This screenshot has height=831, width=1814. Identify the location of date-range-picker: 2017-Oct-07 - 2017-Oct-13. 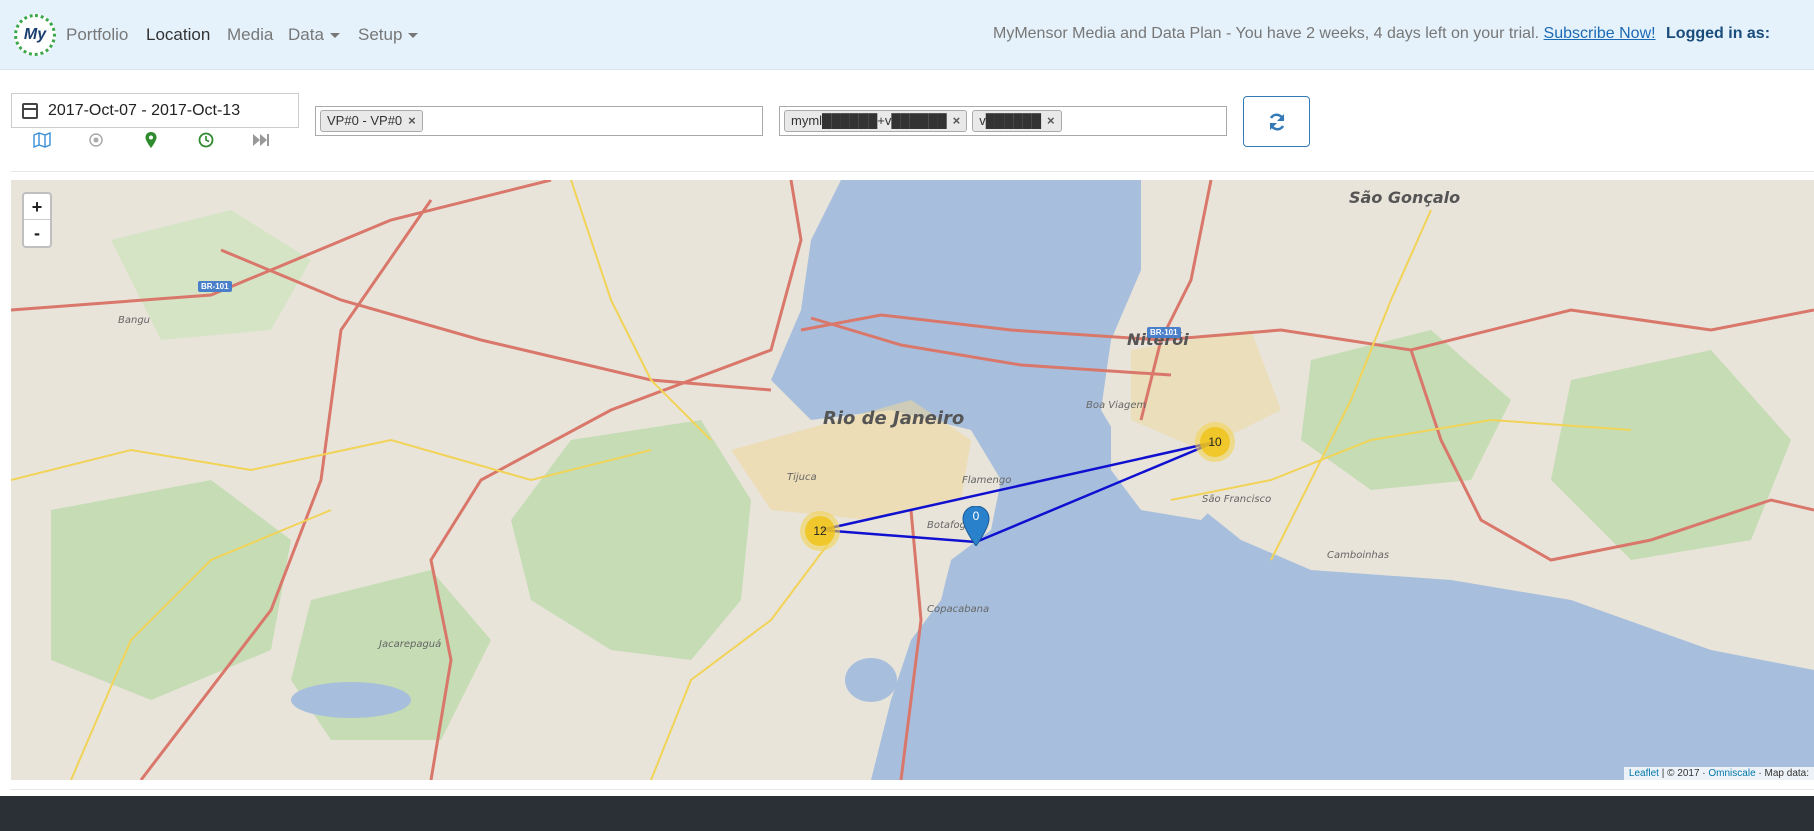
(155, 110).